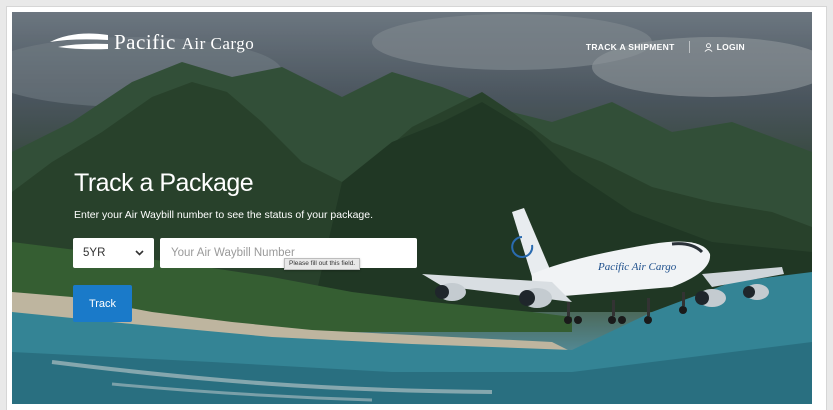 This screenshot has height=410, width=833. What do you see at coordinates (164, 183) in the screenshot?
I see `page-title: Track a Package` at bounding box center [164, 183].